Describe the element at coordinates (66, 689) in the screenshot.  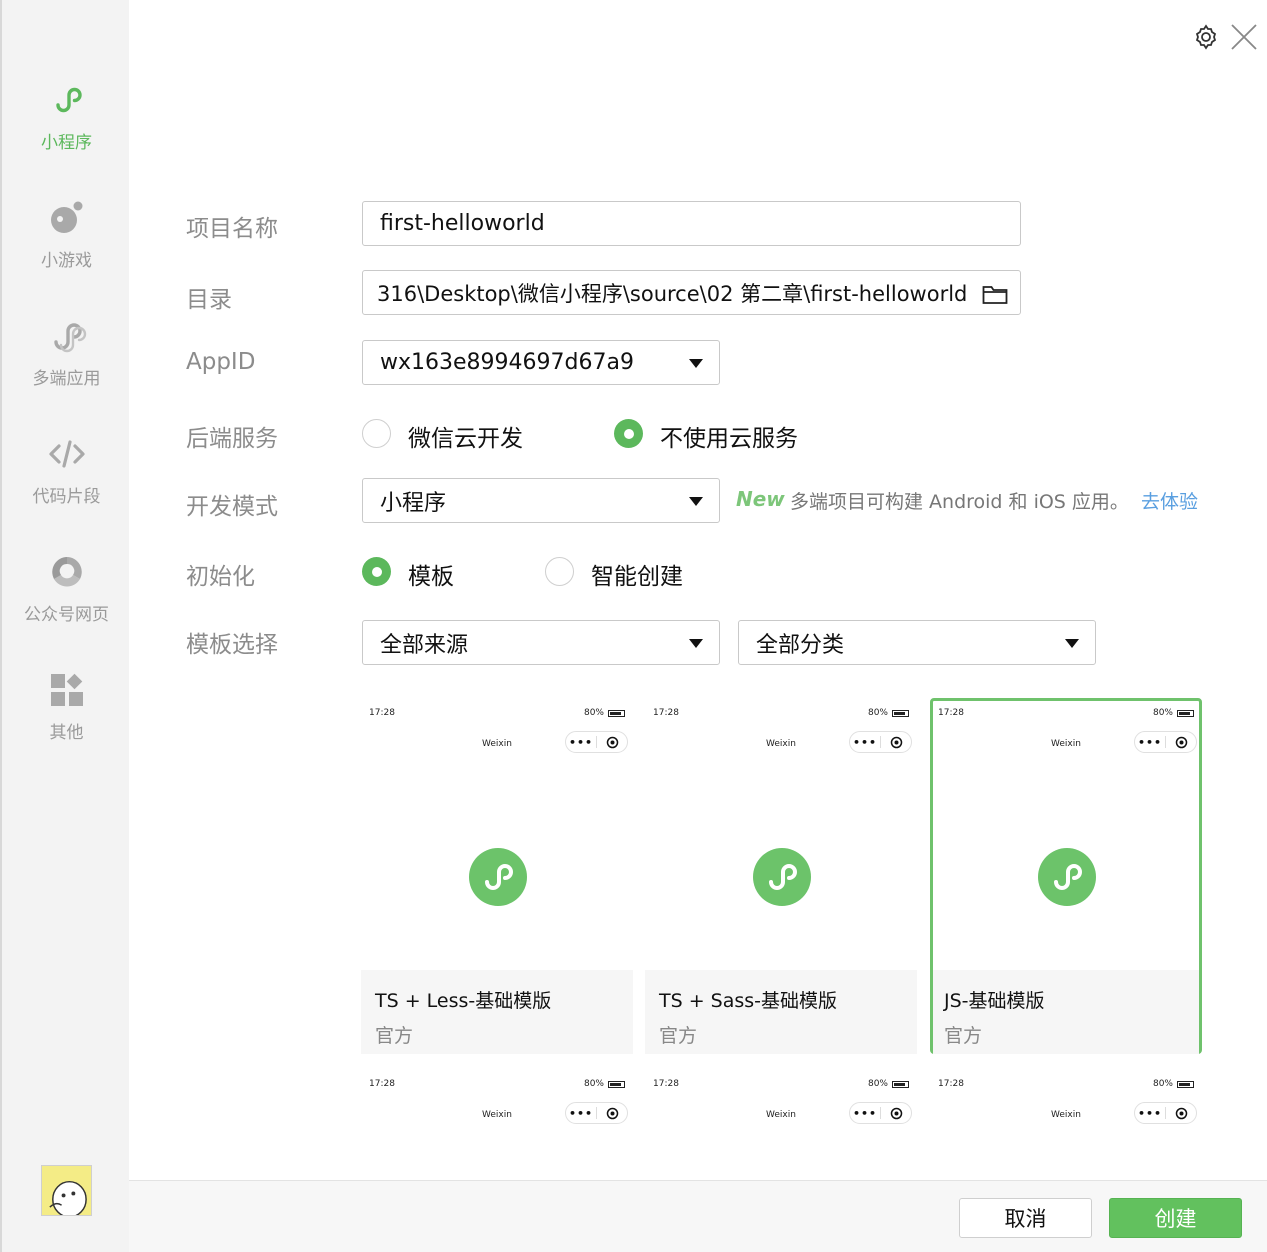
I see `other-grid-icon` at that location.